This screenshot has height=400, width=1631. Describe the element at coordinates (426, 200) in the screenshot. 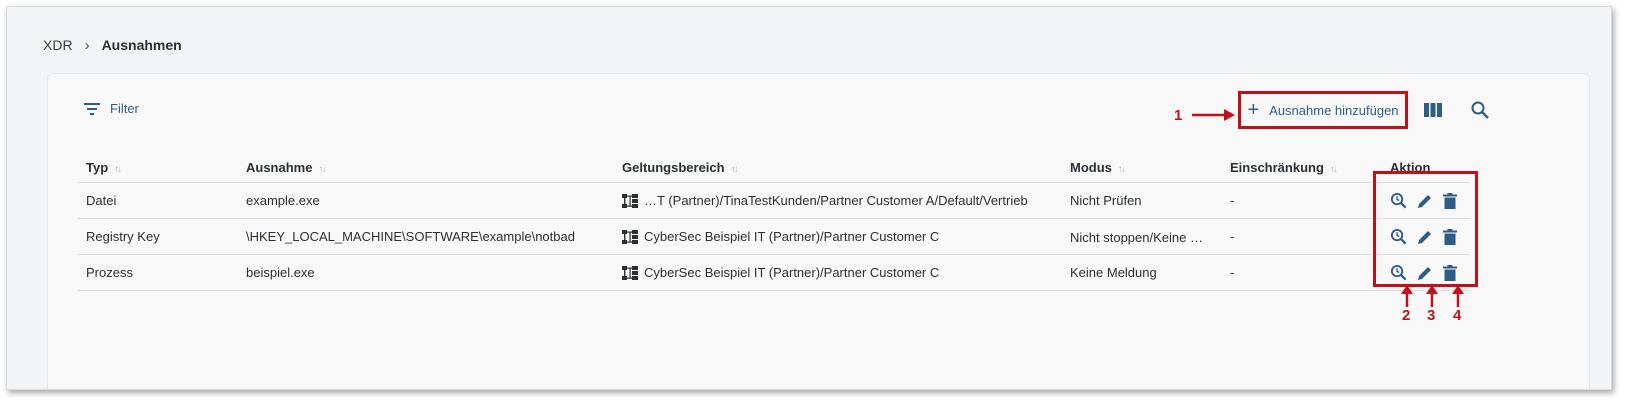

I see `cell-ausnahme: example.exe` at that location.